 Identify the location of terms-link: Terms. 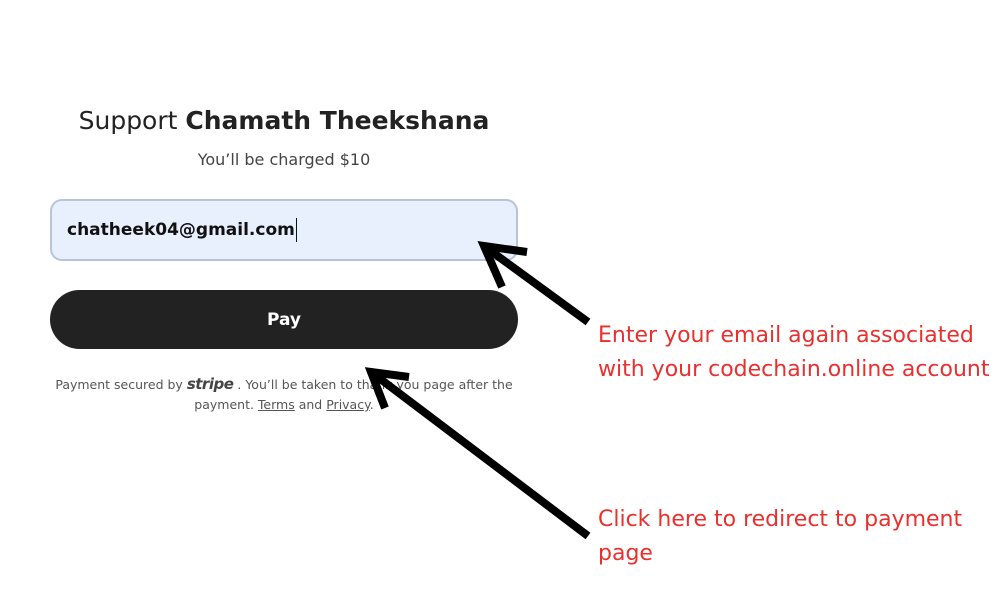
(276, 404).